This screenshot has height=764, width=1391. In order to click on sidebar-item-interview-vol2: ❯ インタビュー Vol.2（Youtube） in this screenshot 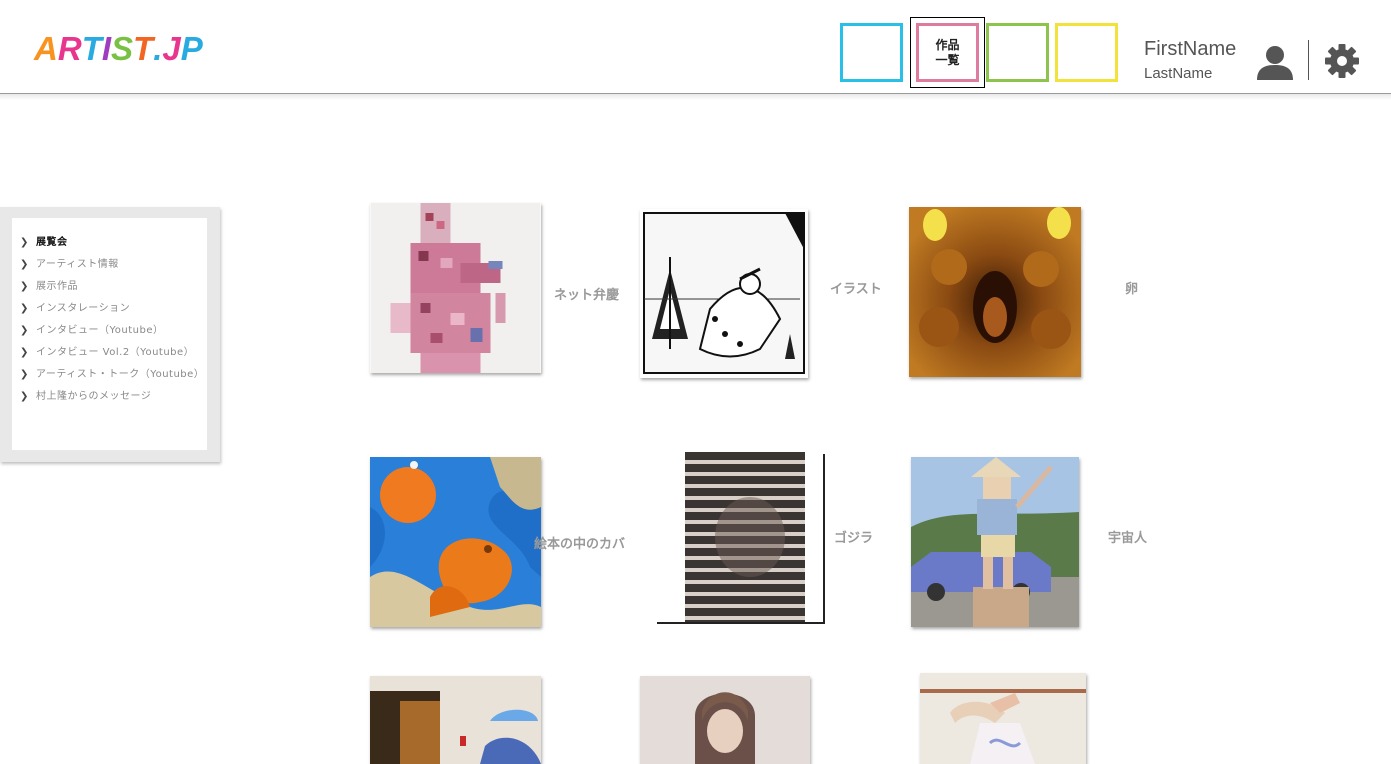, I will do `click(107, 351)`.